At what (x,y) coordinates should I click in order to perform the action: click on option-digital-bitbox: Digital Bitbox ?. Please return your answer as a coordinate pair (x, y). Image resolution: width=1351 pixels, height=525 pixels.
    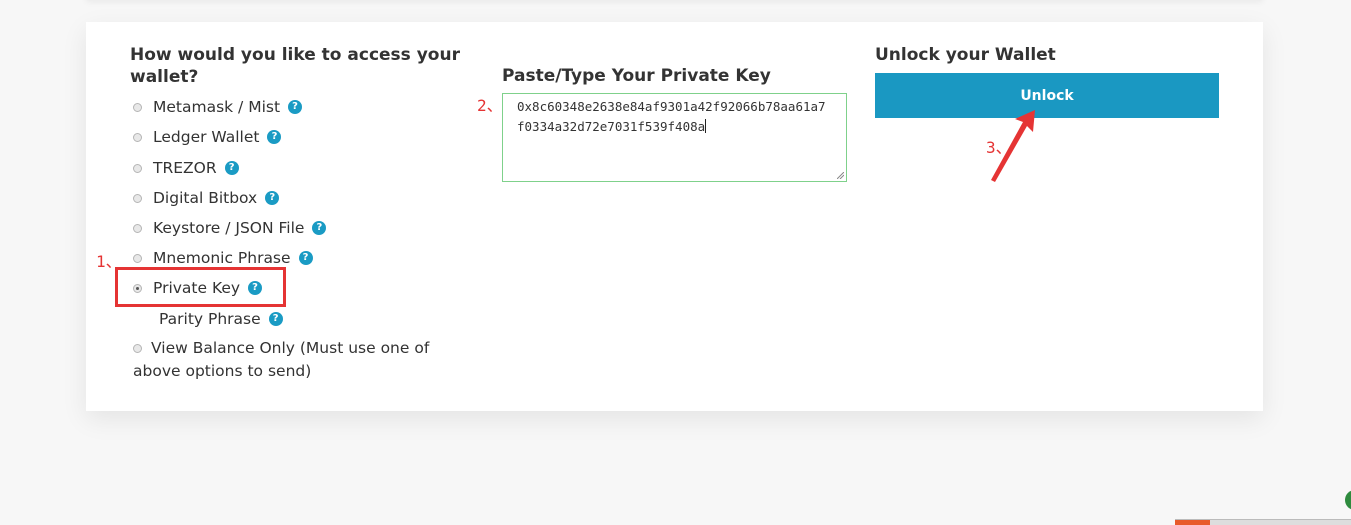
    Looking at the image, I should click on (206, 198).